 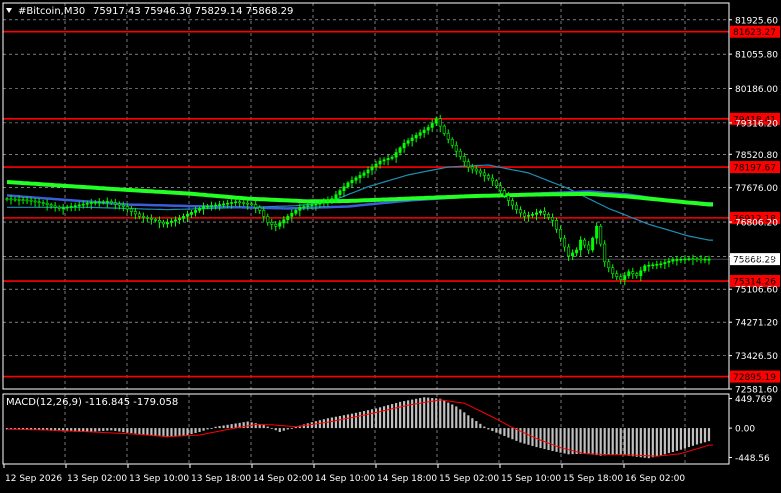 What do you see at coordinates (756, 391) in the screenshot?
I see `y-tick-label: 72581.60` at bounding box center [756, 391].